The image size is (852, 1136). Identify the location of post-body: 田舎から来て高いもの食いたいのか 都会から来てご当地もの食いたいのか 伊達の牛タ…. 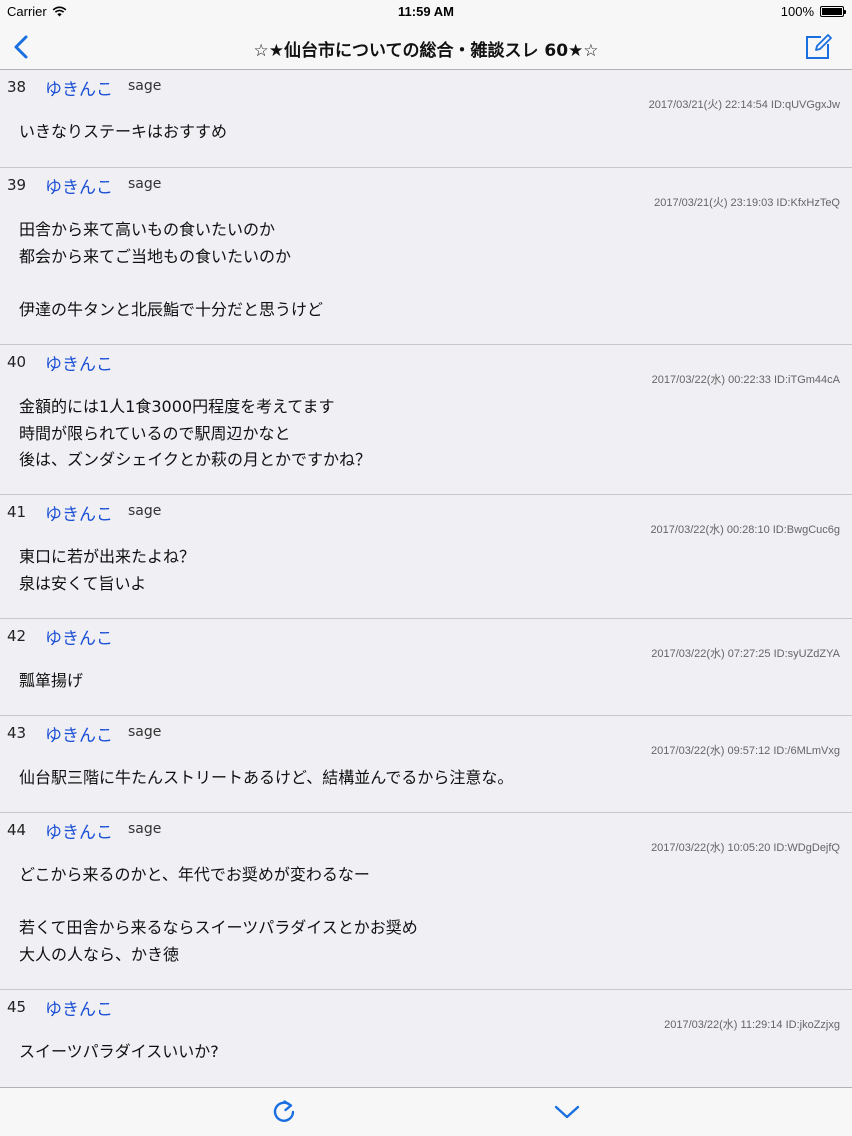
(428, 270).